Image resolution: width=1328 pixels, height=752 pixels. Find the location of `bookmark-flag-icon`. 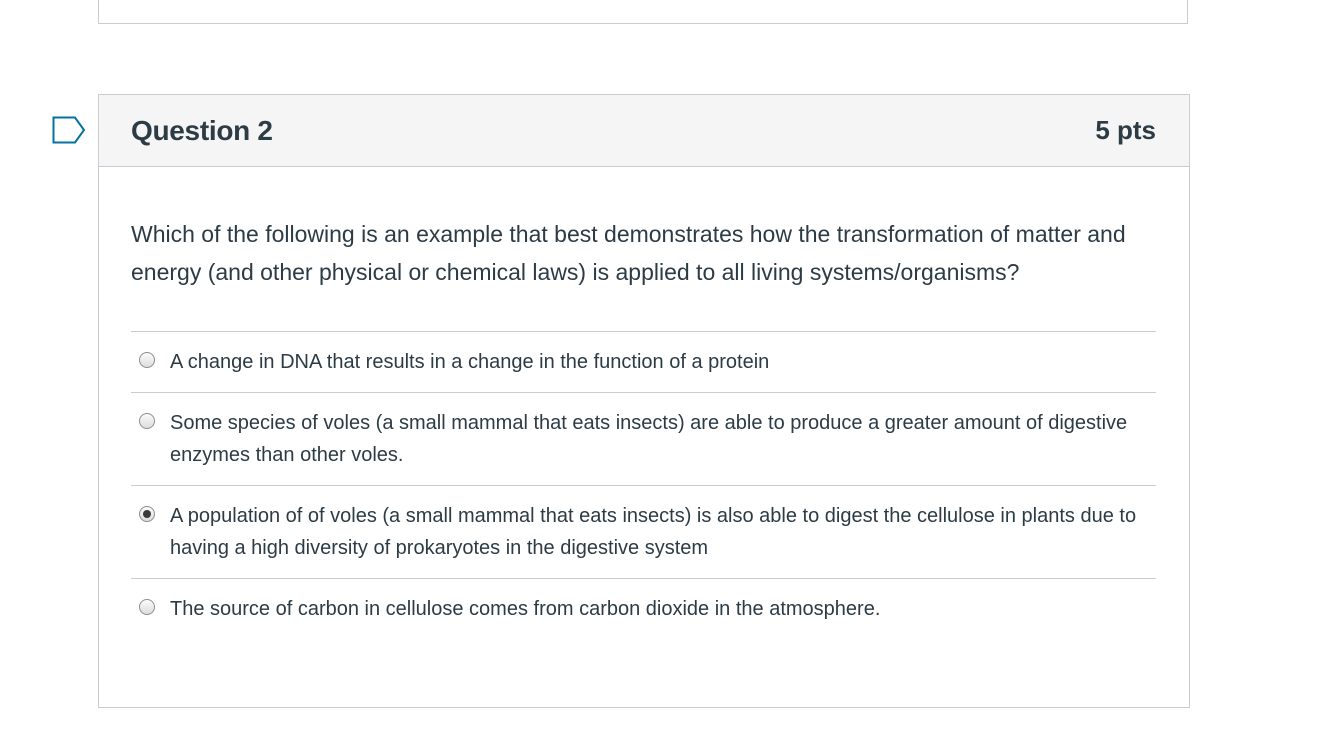

bookmark-flag-icon is located at coordinates (69, 130).